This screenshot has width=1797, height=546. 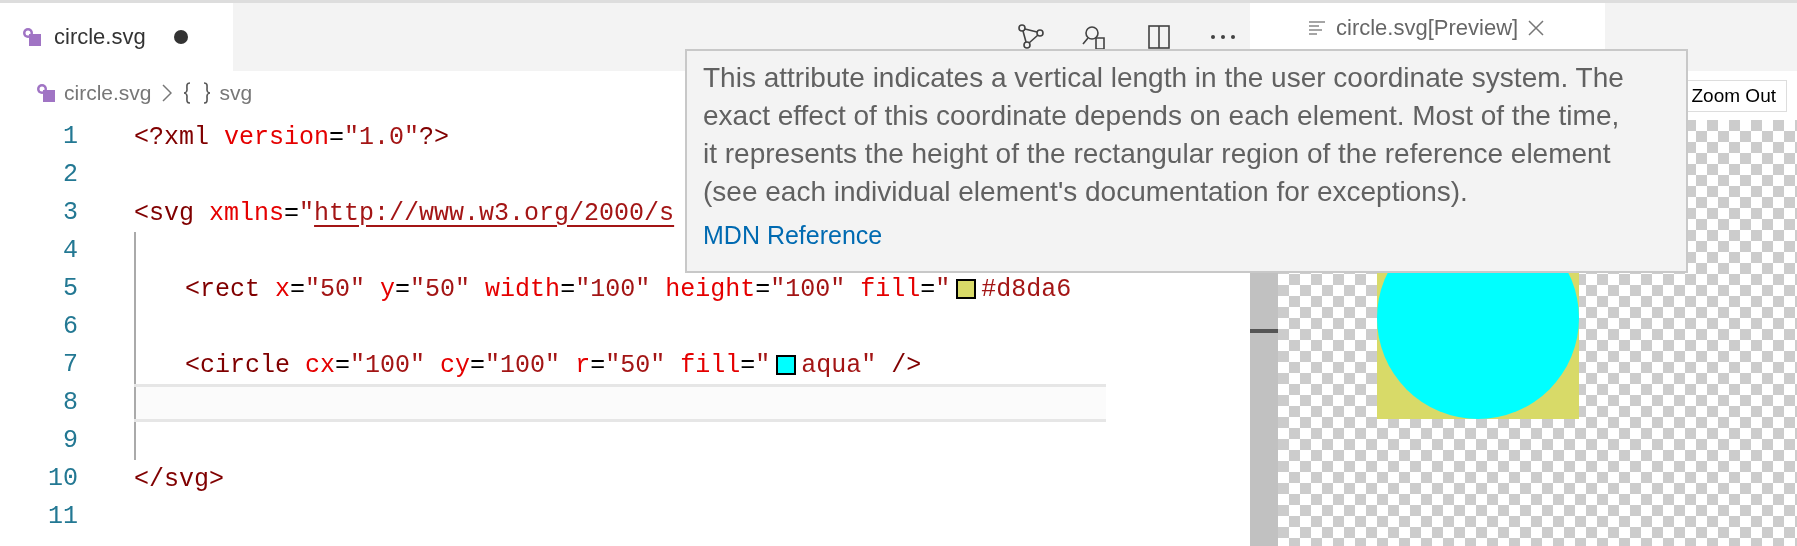 I want to click on line-number: 10, so click(x=62, y=479).